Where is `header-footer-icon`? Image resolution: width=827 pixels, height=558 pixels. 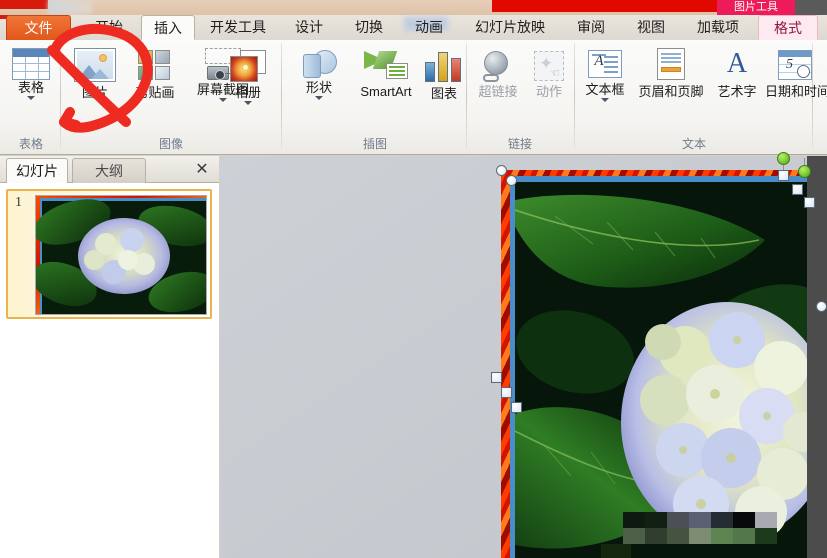 header-footer-icon is located at coordinates (671, 64).